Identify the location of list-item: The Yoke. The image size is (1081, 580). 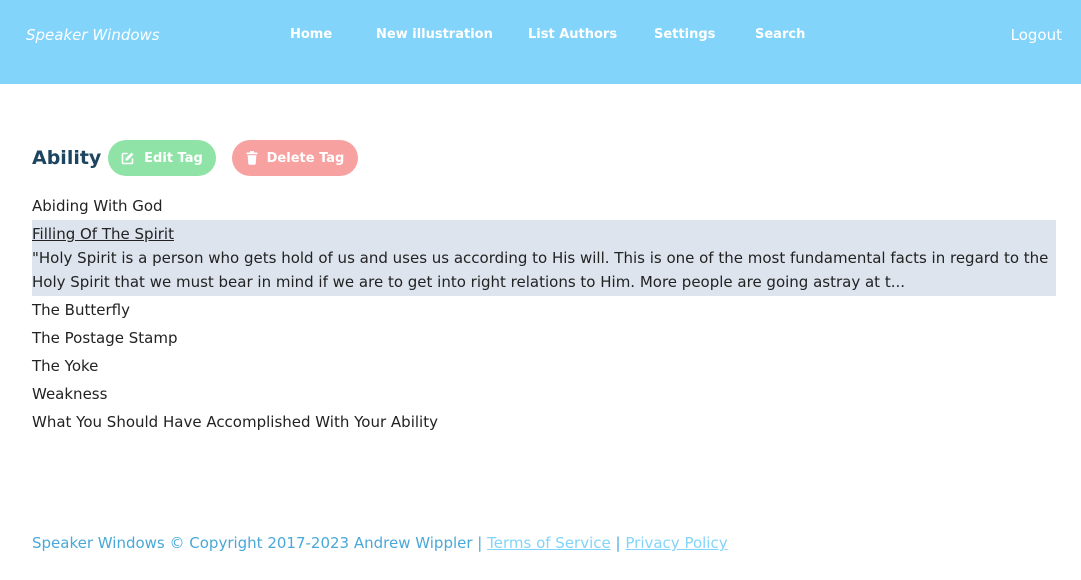
(544, 366).